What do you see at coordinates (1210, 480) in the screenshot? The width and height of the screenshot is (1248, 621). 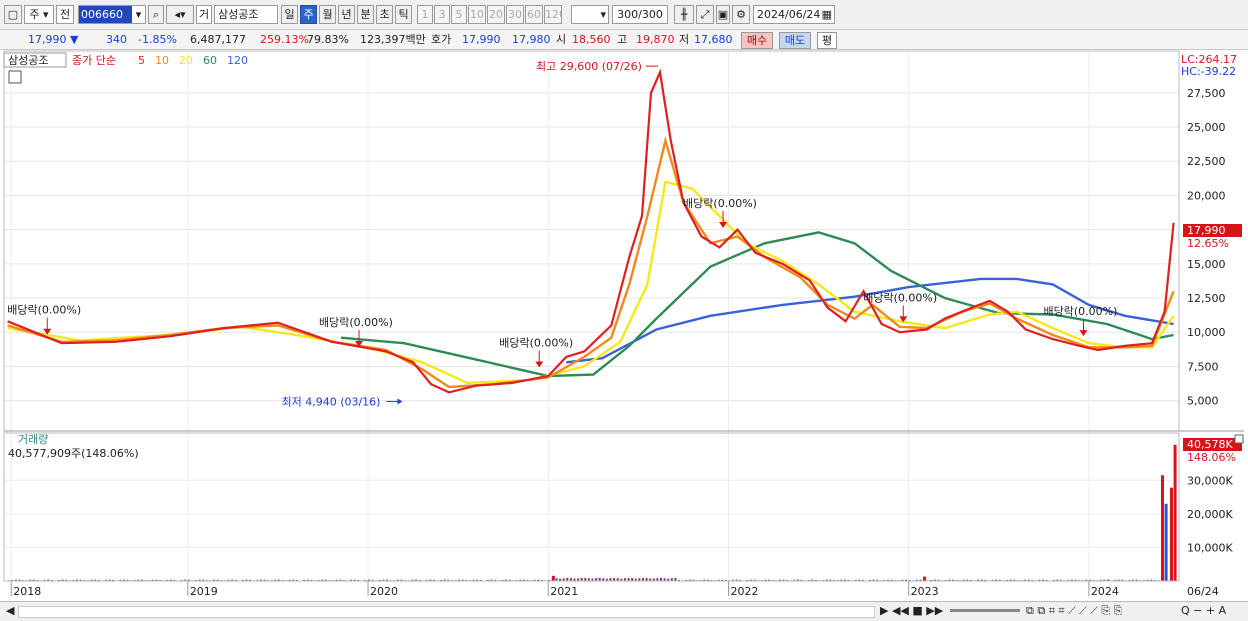 I see `volume-tick-label: 30,000K` at bounding box center [1210, 480].